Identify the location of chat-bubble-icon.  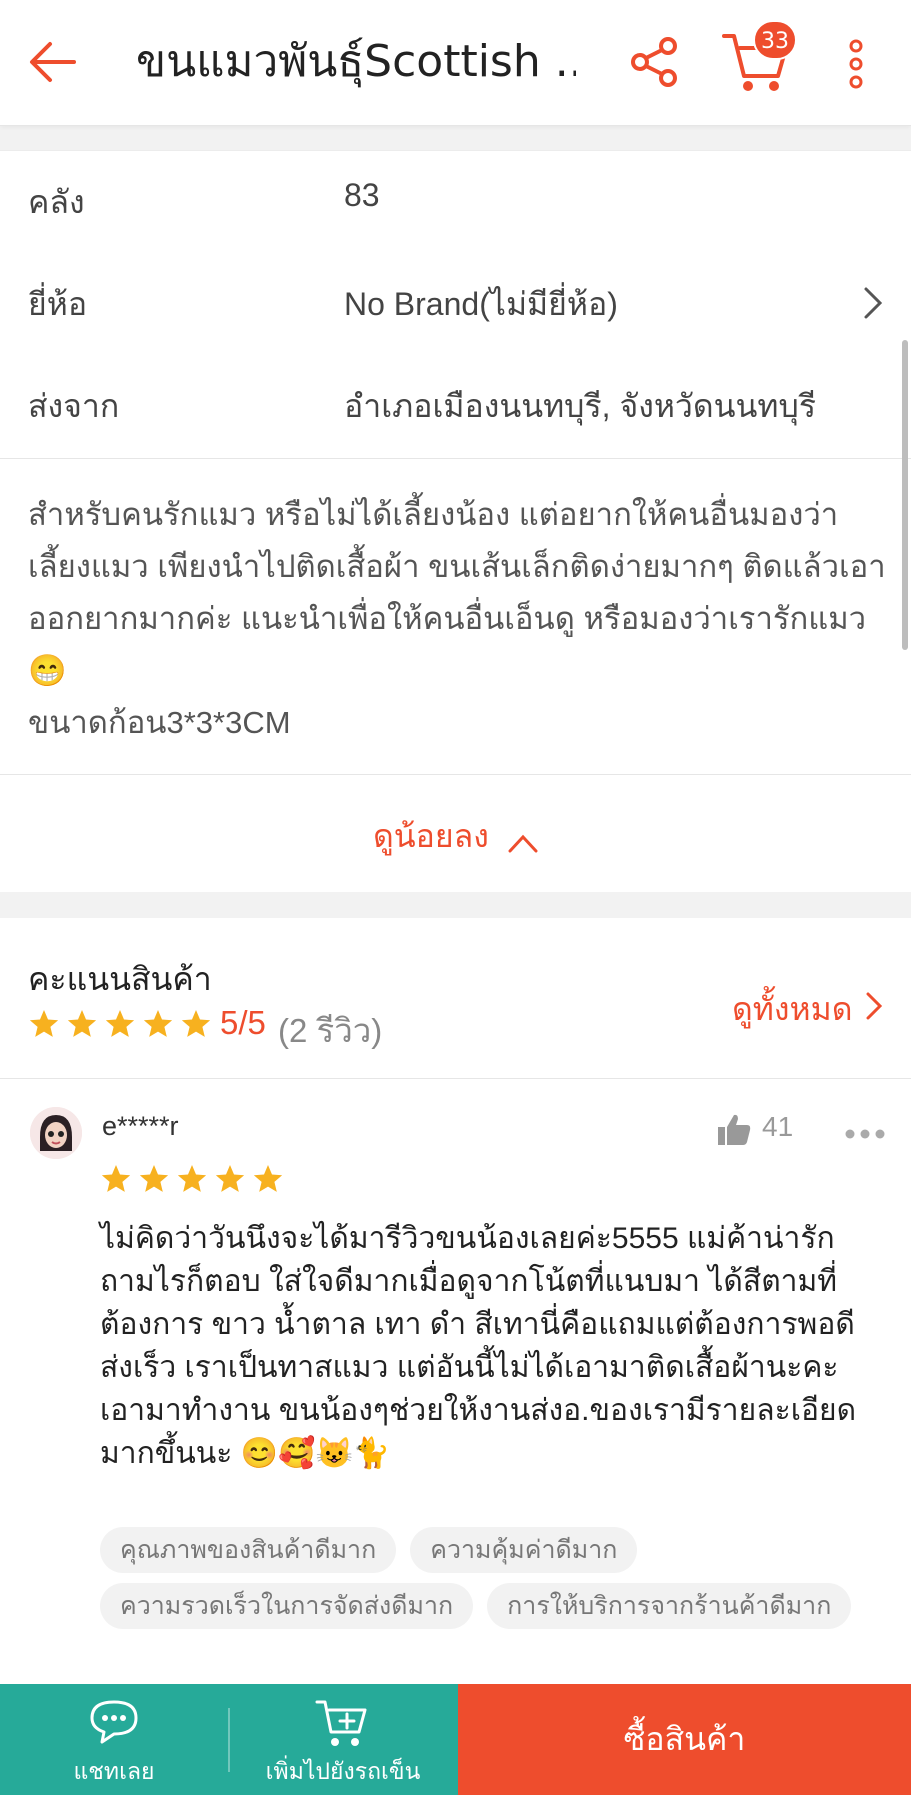
(114, 1723).